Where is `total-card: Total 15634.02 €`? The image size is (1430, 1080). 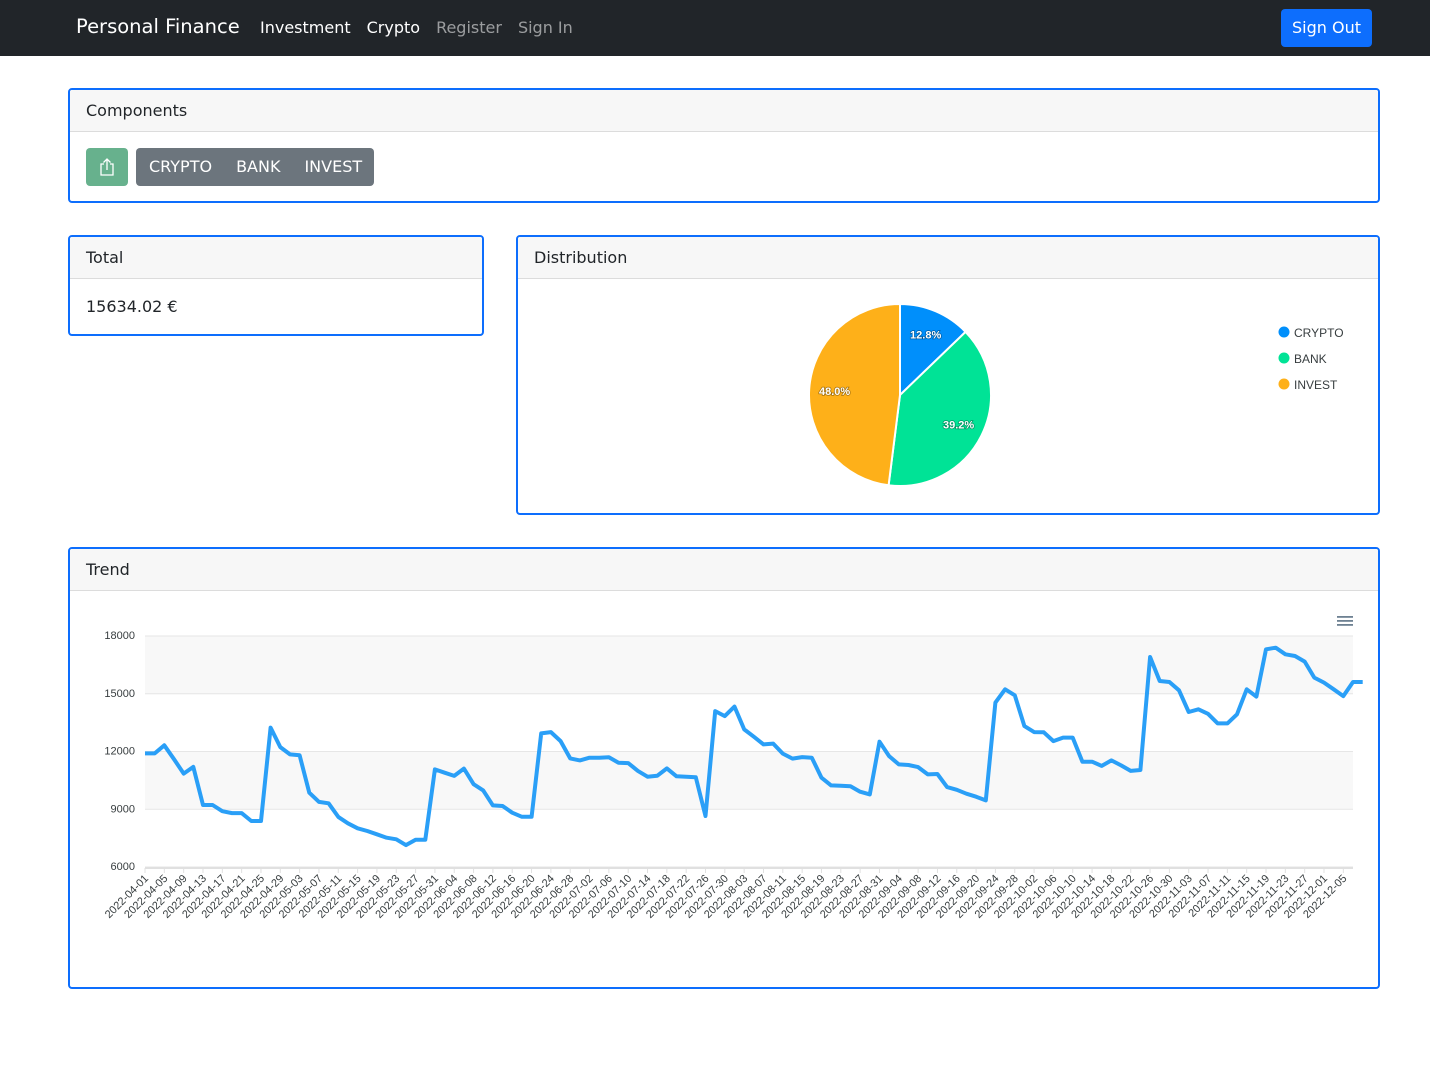 total-card: Total 15634.02 € is located at coordinates (276, 285).